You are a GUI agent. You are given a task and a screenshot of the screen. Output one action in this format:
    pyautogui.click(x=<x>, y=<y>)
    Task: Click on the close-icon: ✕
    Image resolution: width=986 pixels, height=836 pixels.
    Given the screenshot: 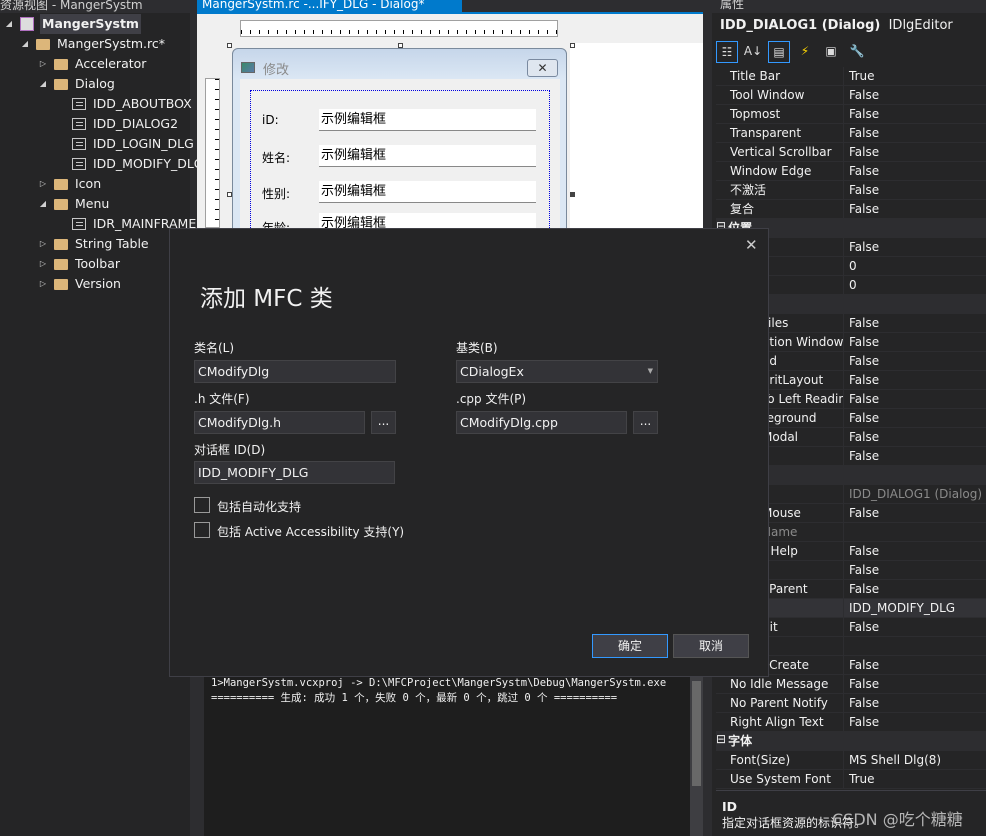 What is the action you would take?
    pyautogui.click(x=751, y=245)
    